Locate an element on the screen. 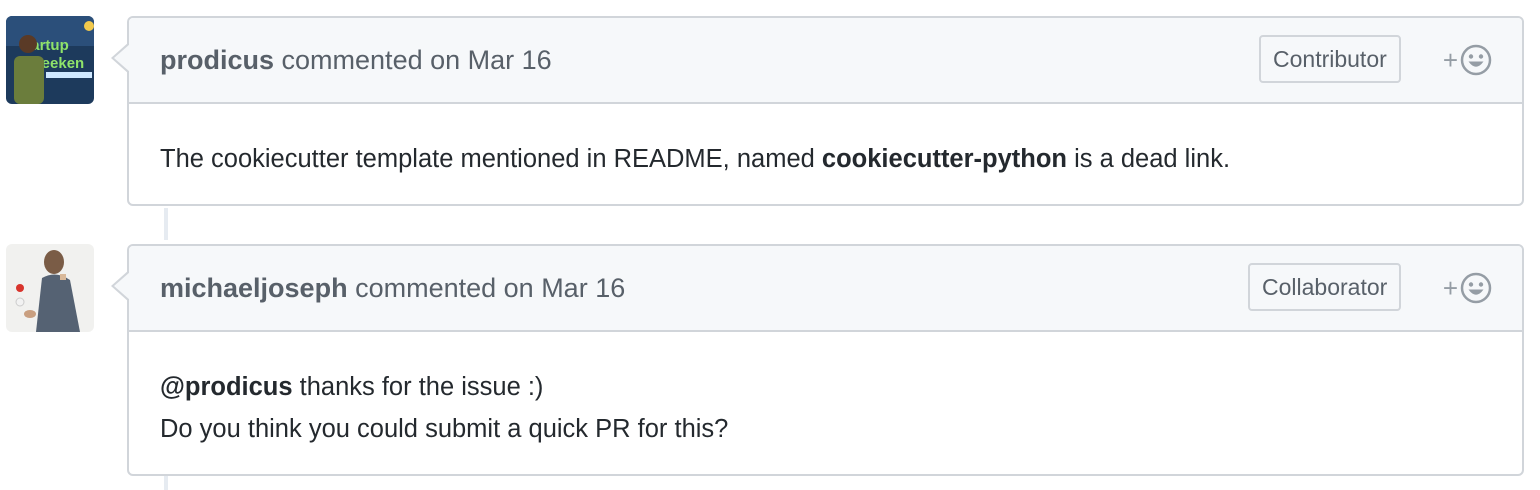 The height and width of the screenshot is (490, 1540). avatar-image is located at coordinates (50, 288).